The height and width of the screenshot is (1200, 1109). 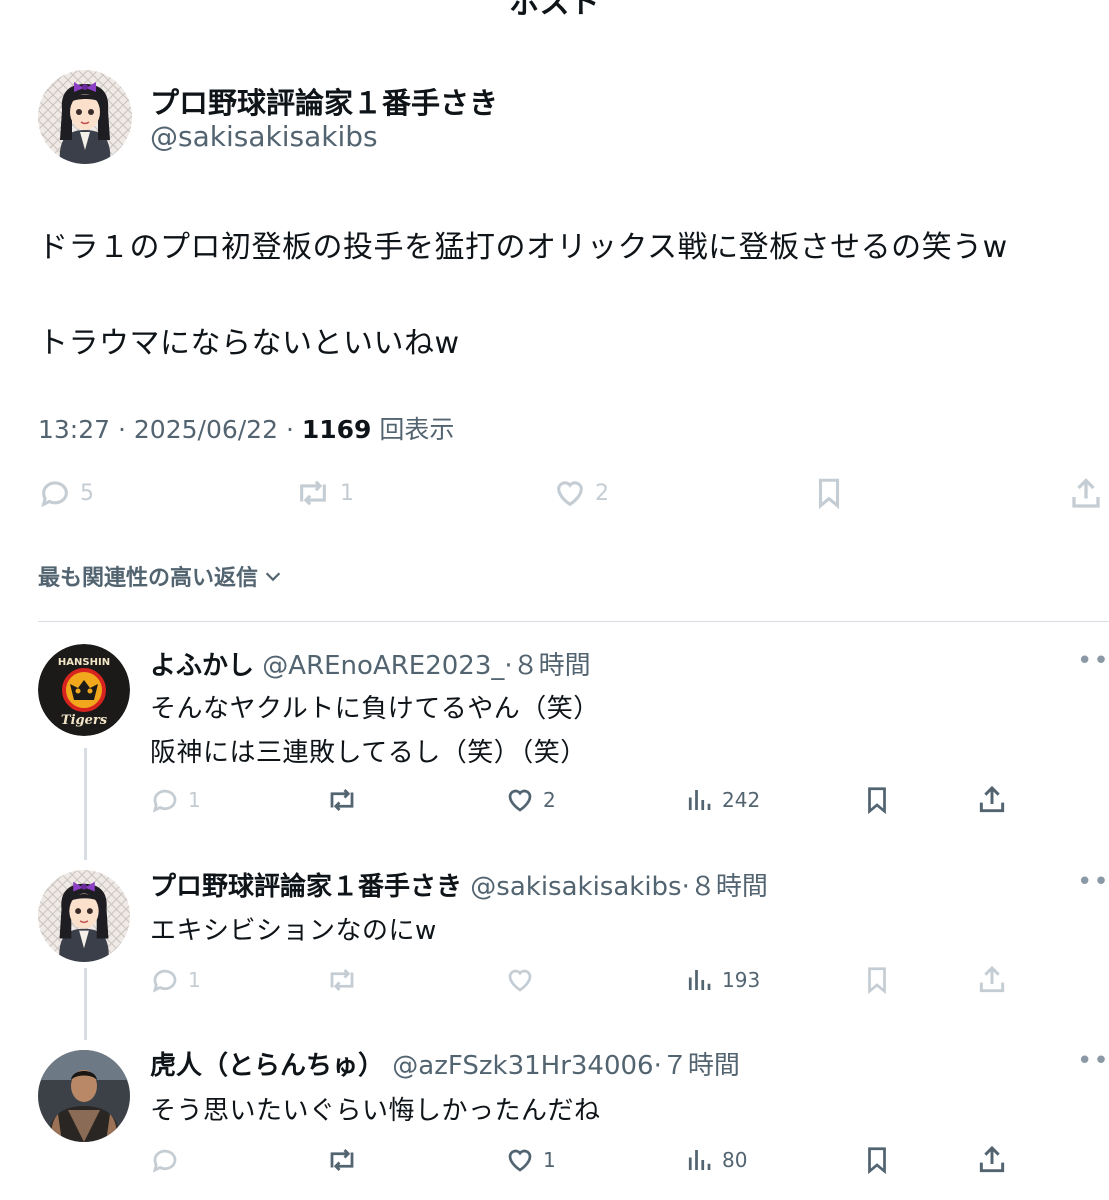 What do you see at coordinates (273, 577) in the screenshot?
I see `chevron-down-icon` at bounding box center [273, 577].